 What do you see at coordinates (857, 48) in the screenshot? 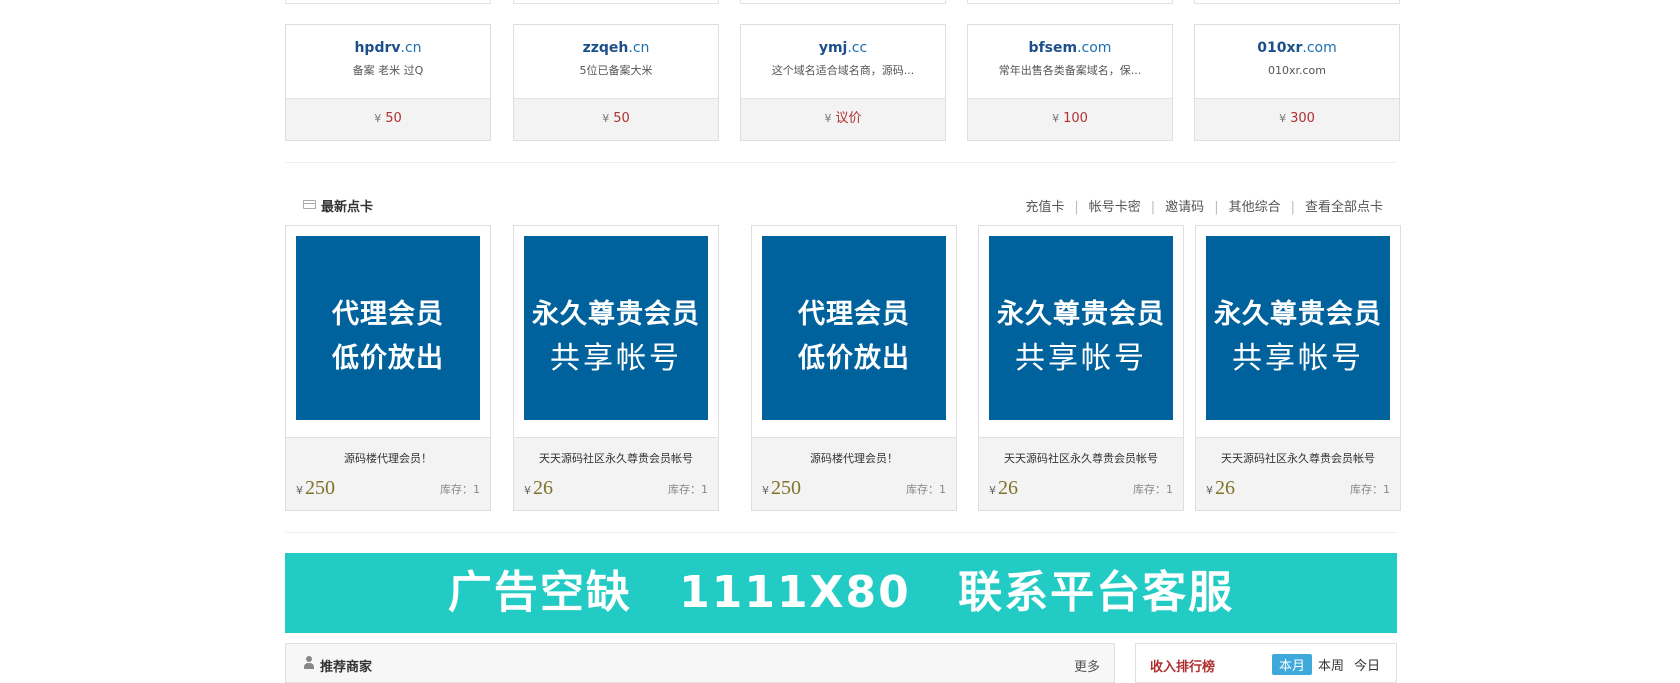
I see `domain-ext: .cc` at bounding box center [857, 48].